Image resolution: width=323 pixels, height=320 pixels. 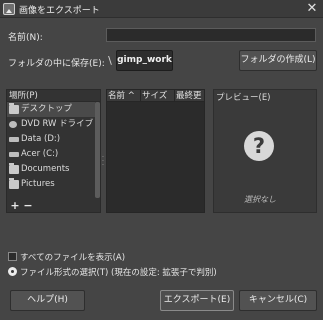 I want to click on place-label: デスクトップ, so click(x=47, y=109).